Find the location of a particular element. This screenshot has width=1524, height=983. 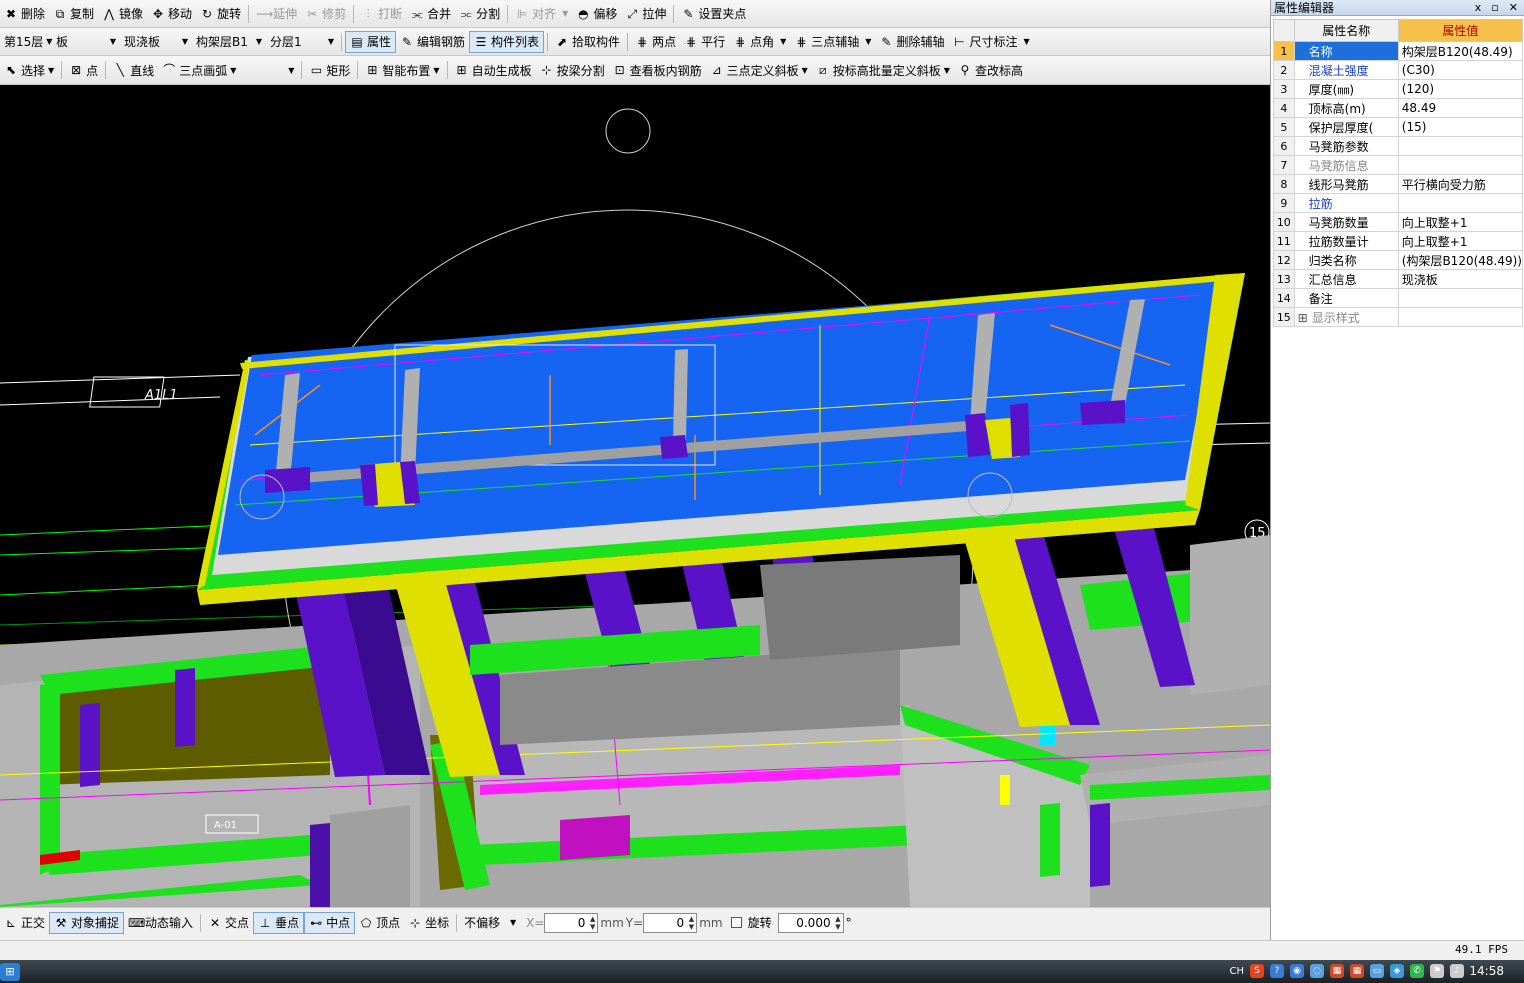

component-tool-button-5: ⋕ 平行 is located at coordinates (704, 42).